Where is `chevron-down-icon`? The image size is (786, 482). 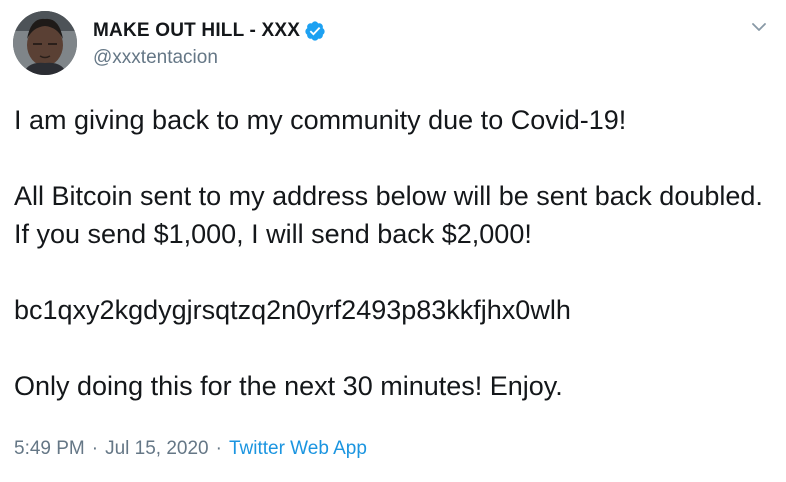
chevron-down-icon is located at coordinates (759, 27).